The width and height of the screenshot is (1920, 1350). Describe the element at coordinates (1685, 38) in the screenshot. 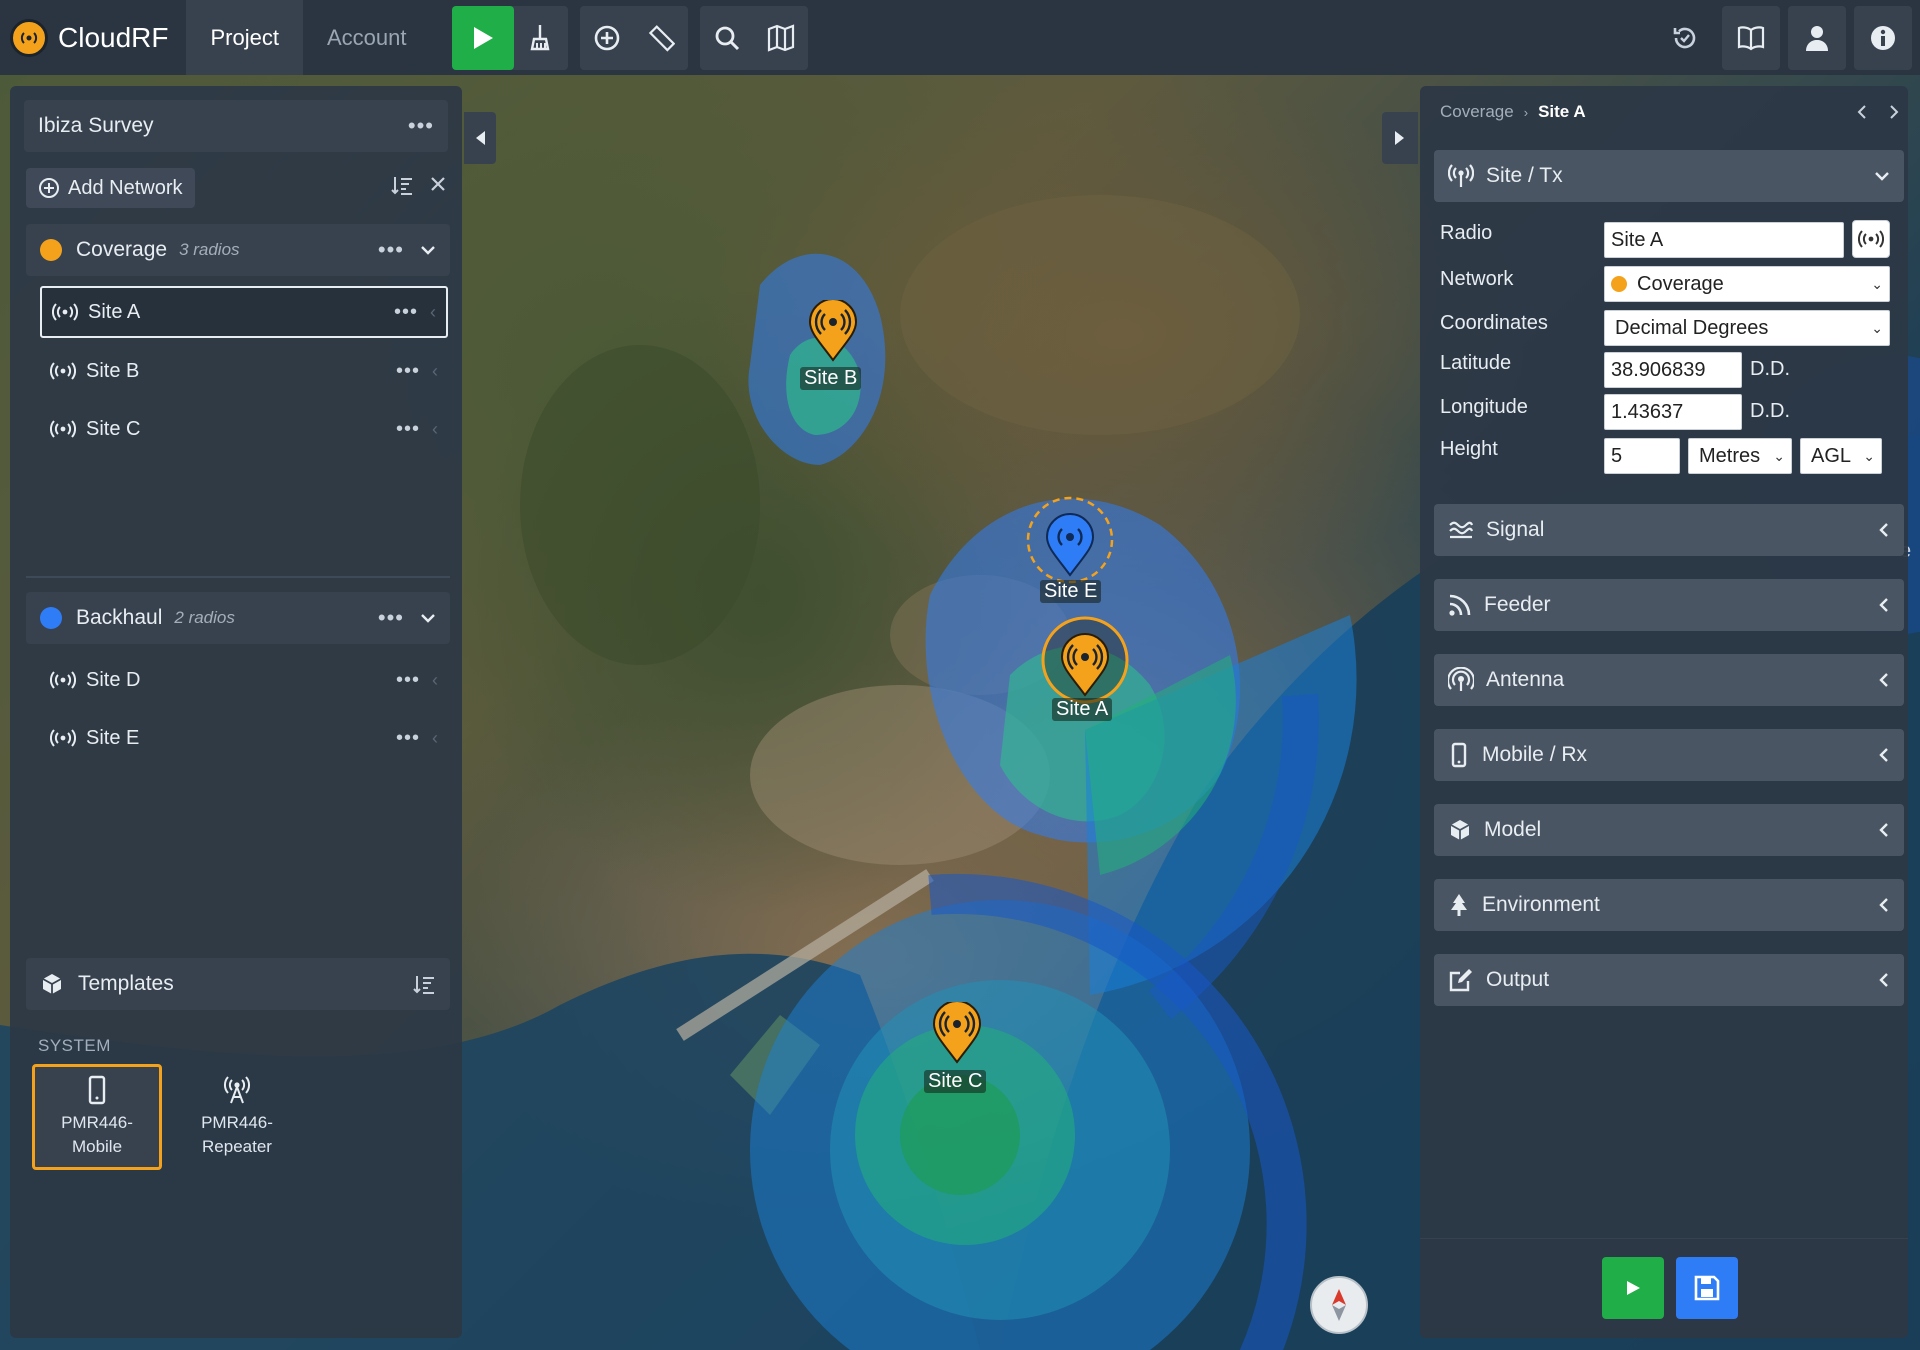

I see `history-icon` at that location.